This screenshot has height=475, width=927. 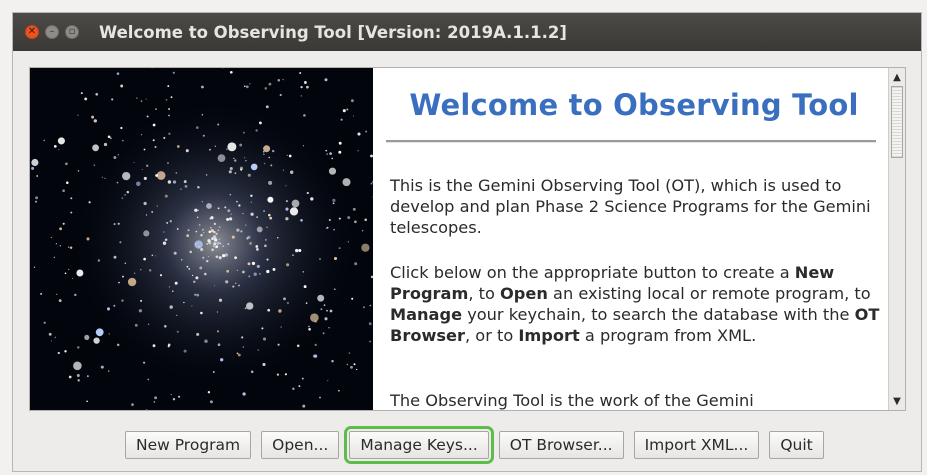 What do you see at coordinates (188, 445) in the screenshot?
I see `new-program-button: New Program` at bounding box center [188, 445].